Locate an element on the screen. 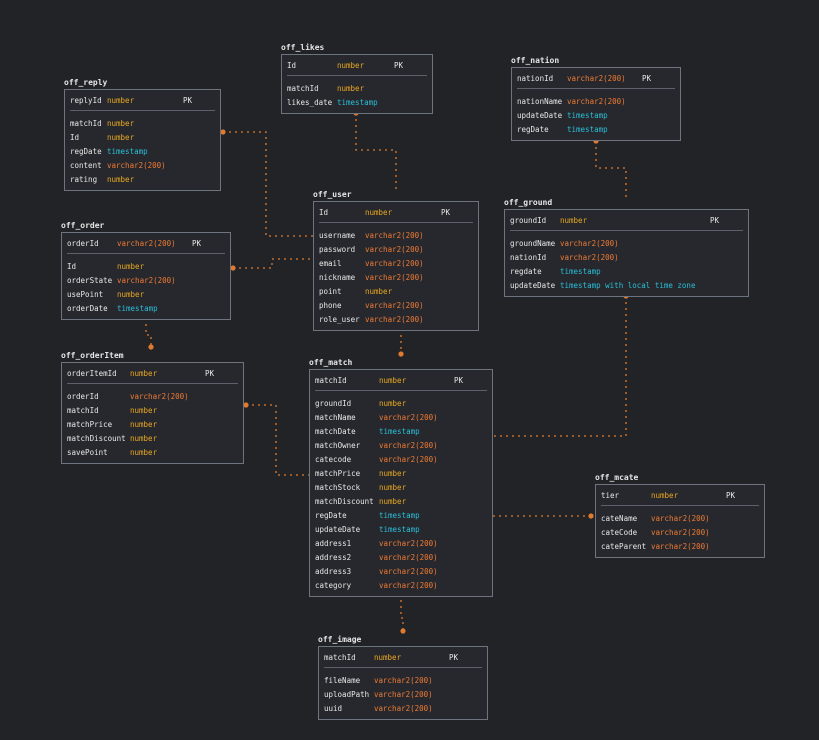  pk-row: nationId varchar2(200) PK is located at coordinates (596, 79).